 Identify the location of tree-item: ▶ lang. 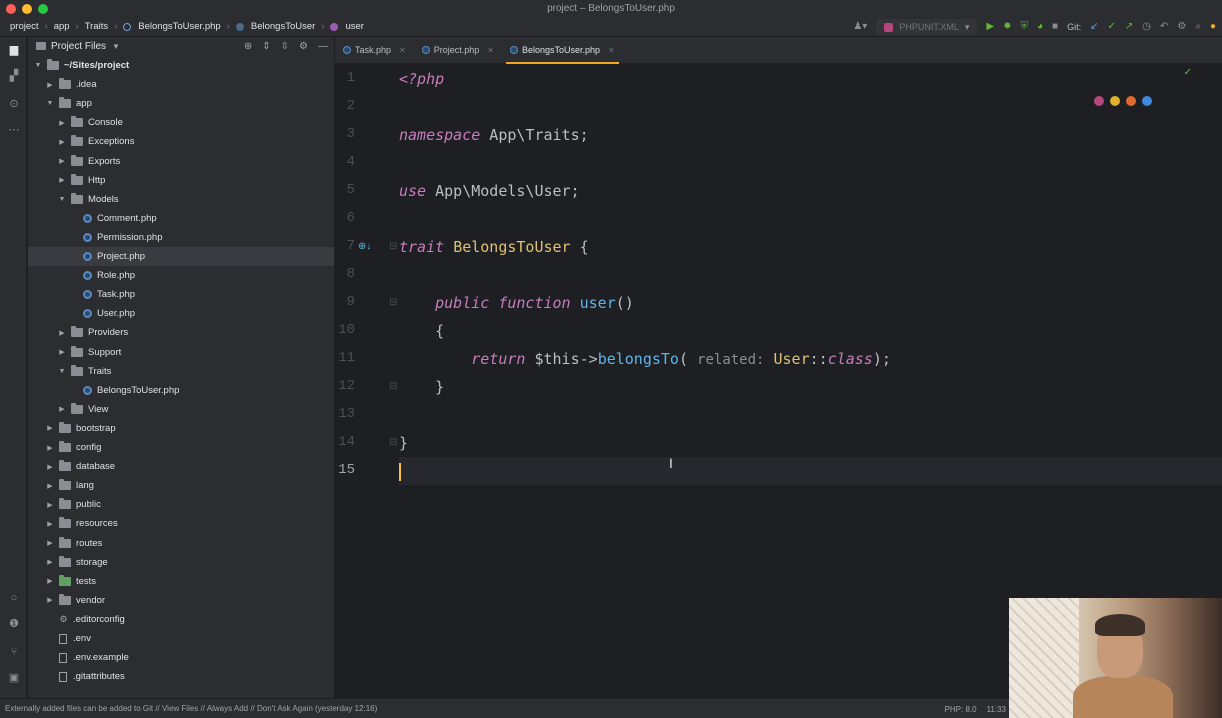
(181, 485).